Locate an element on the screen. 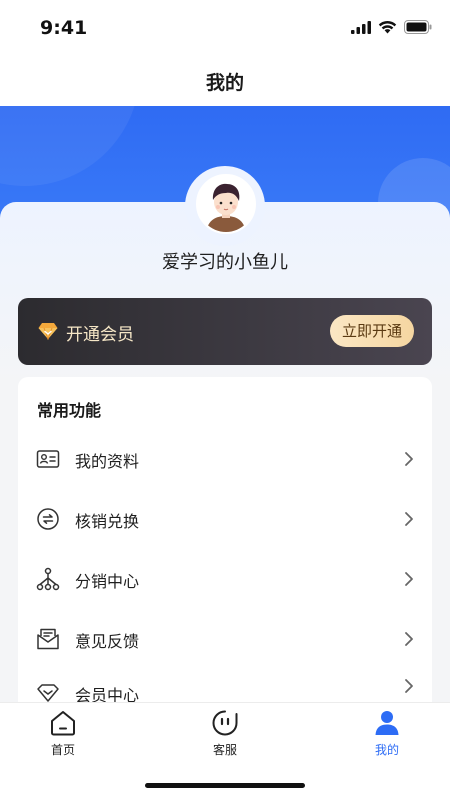 This screenshot has width=450, height=800. menu-item-redeem: 核销兑换 is located at coordinates (225, 519).